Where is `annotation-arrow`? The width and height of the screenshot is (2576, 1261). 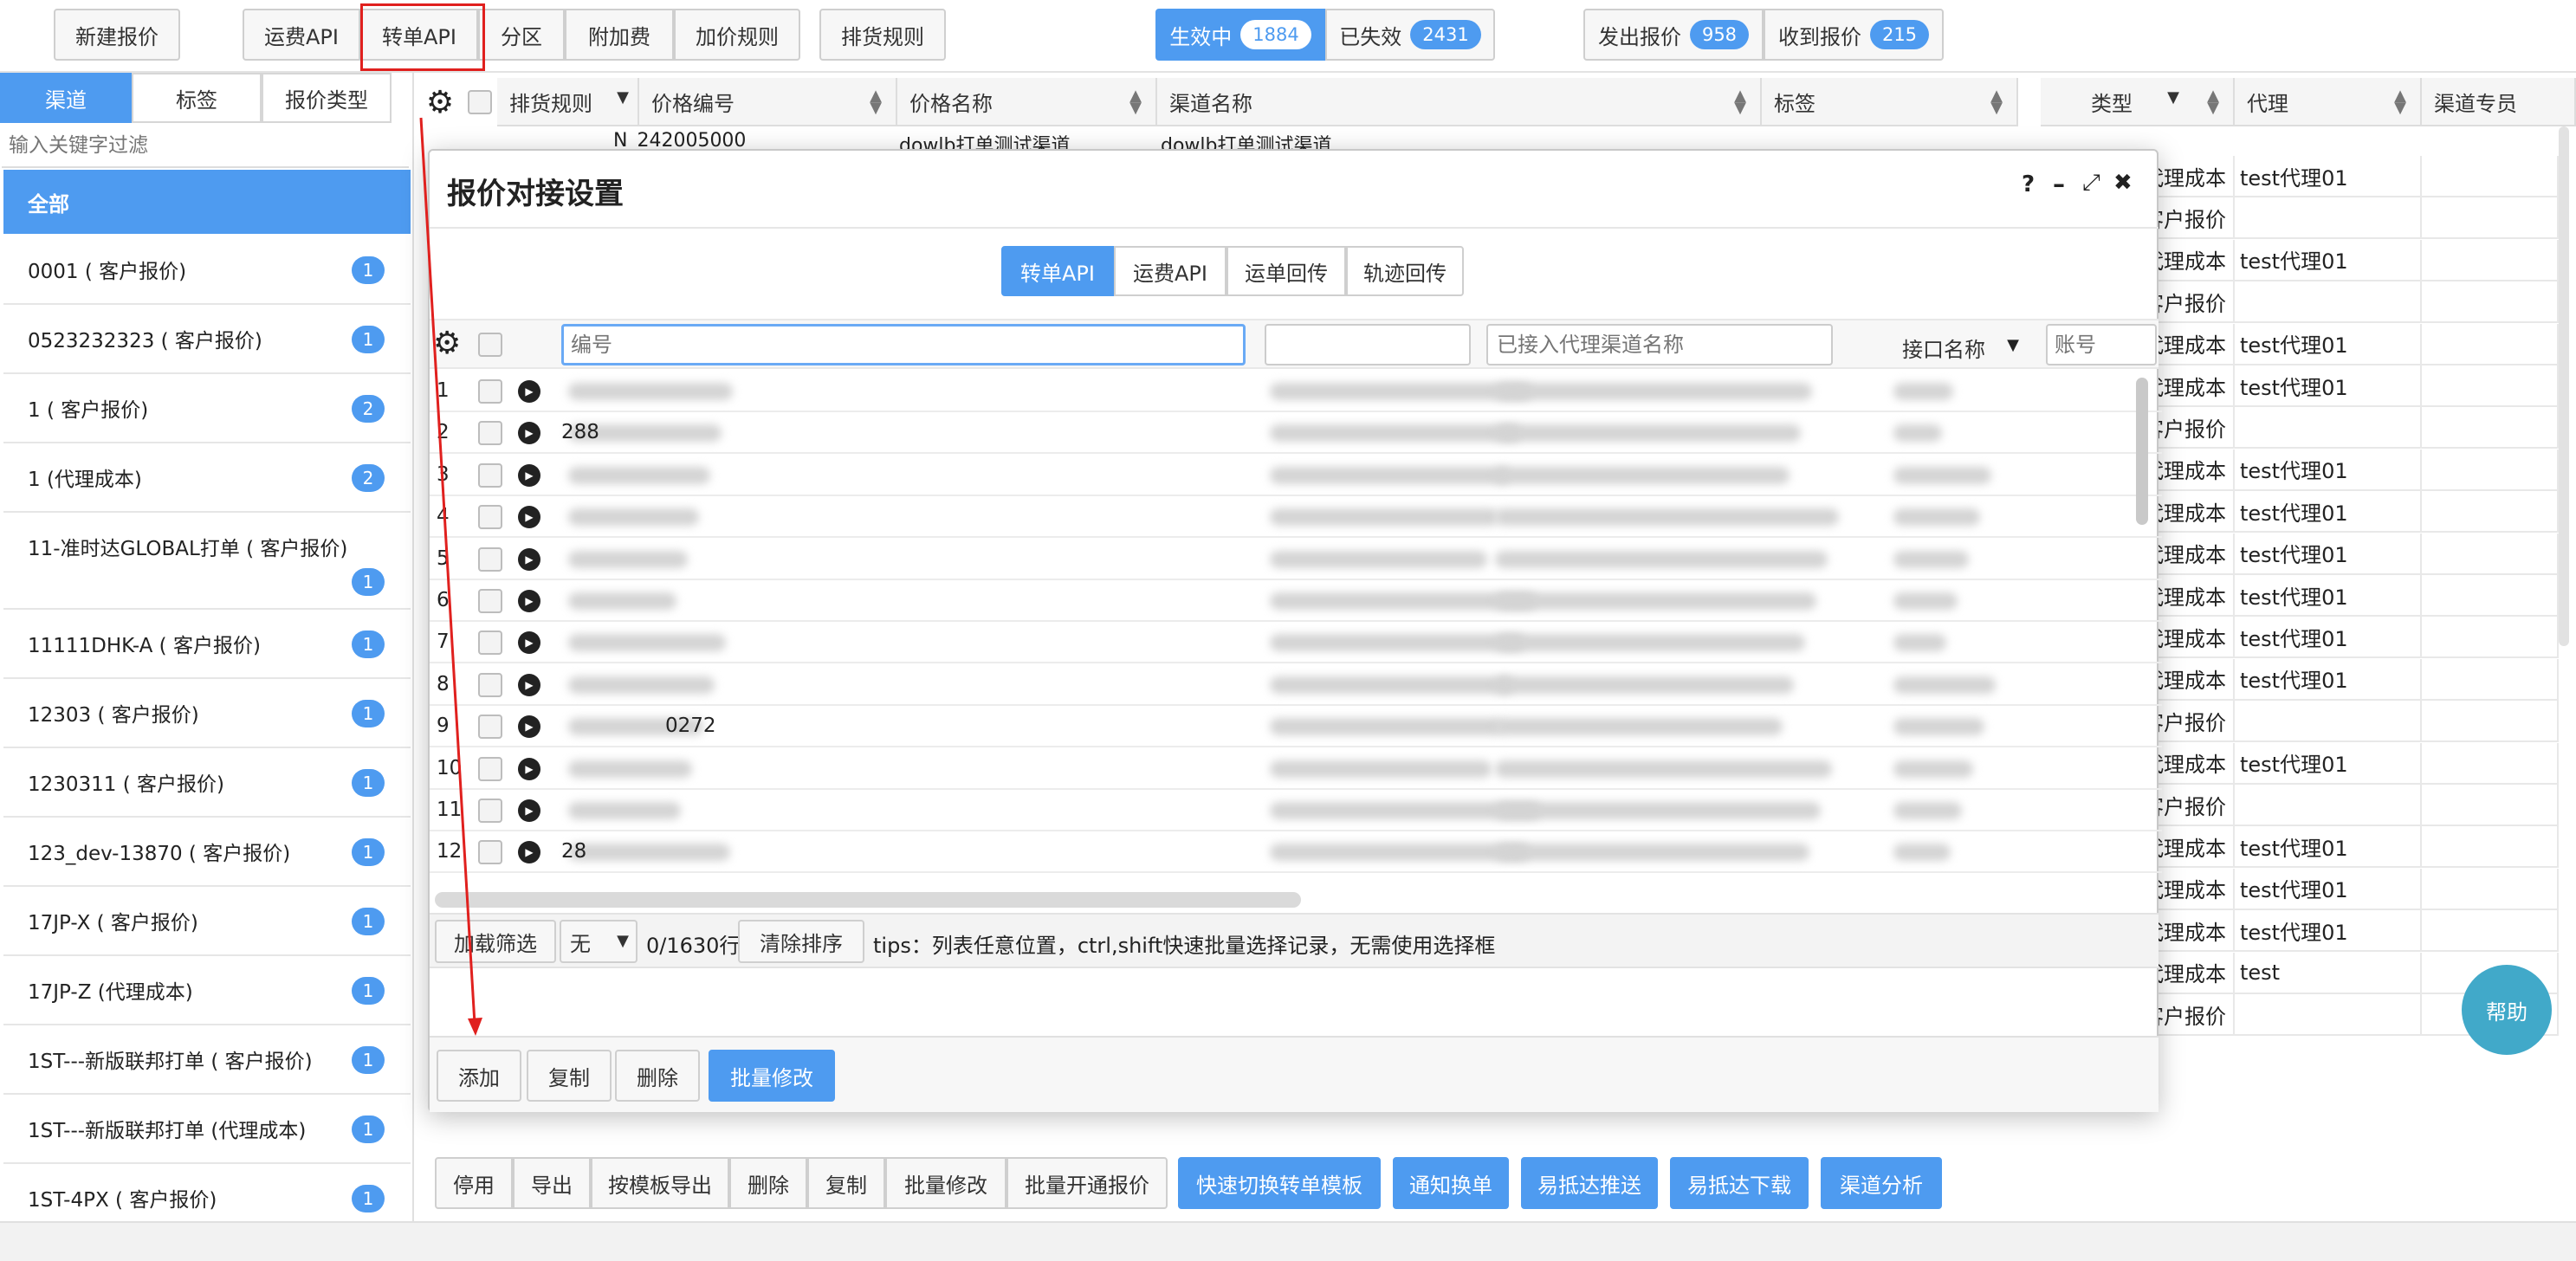 annotation-arrow is located at coordinates (450, 576).